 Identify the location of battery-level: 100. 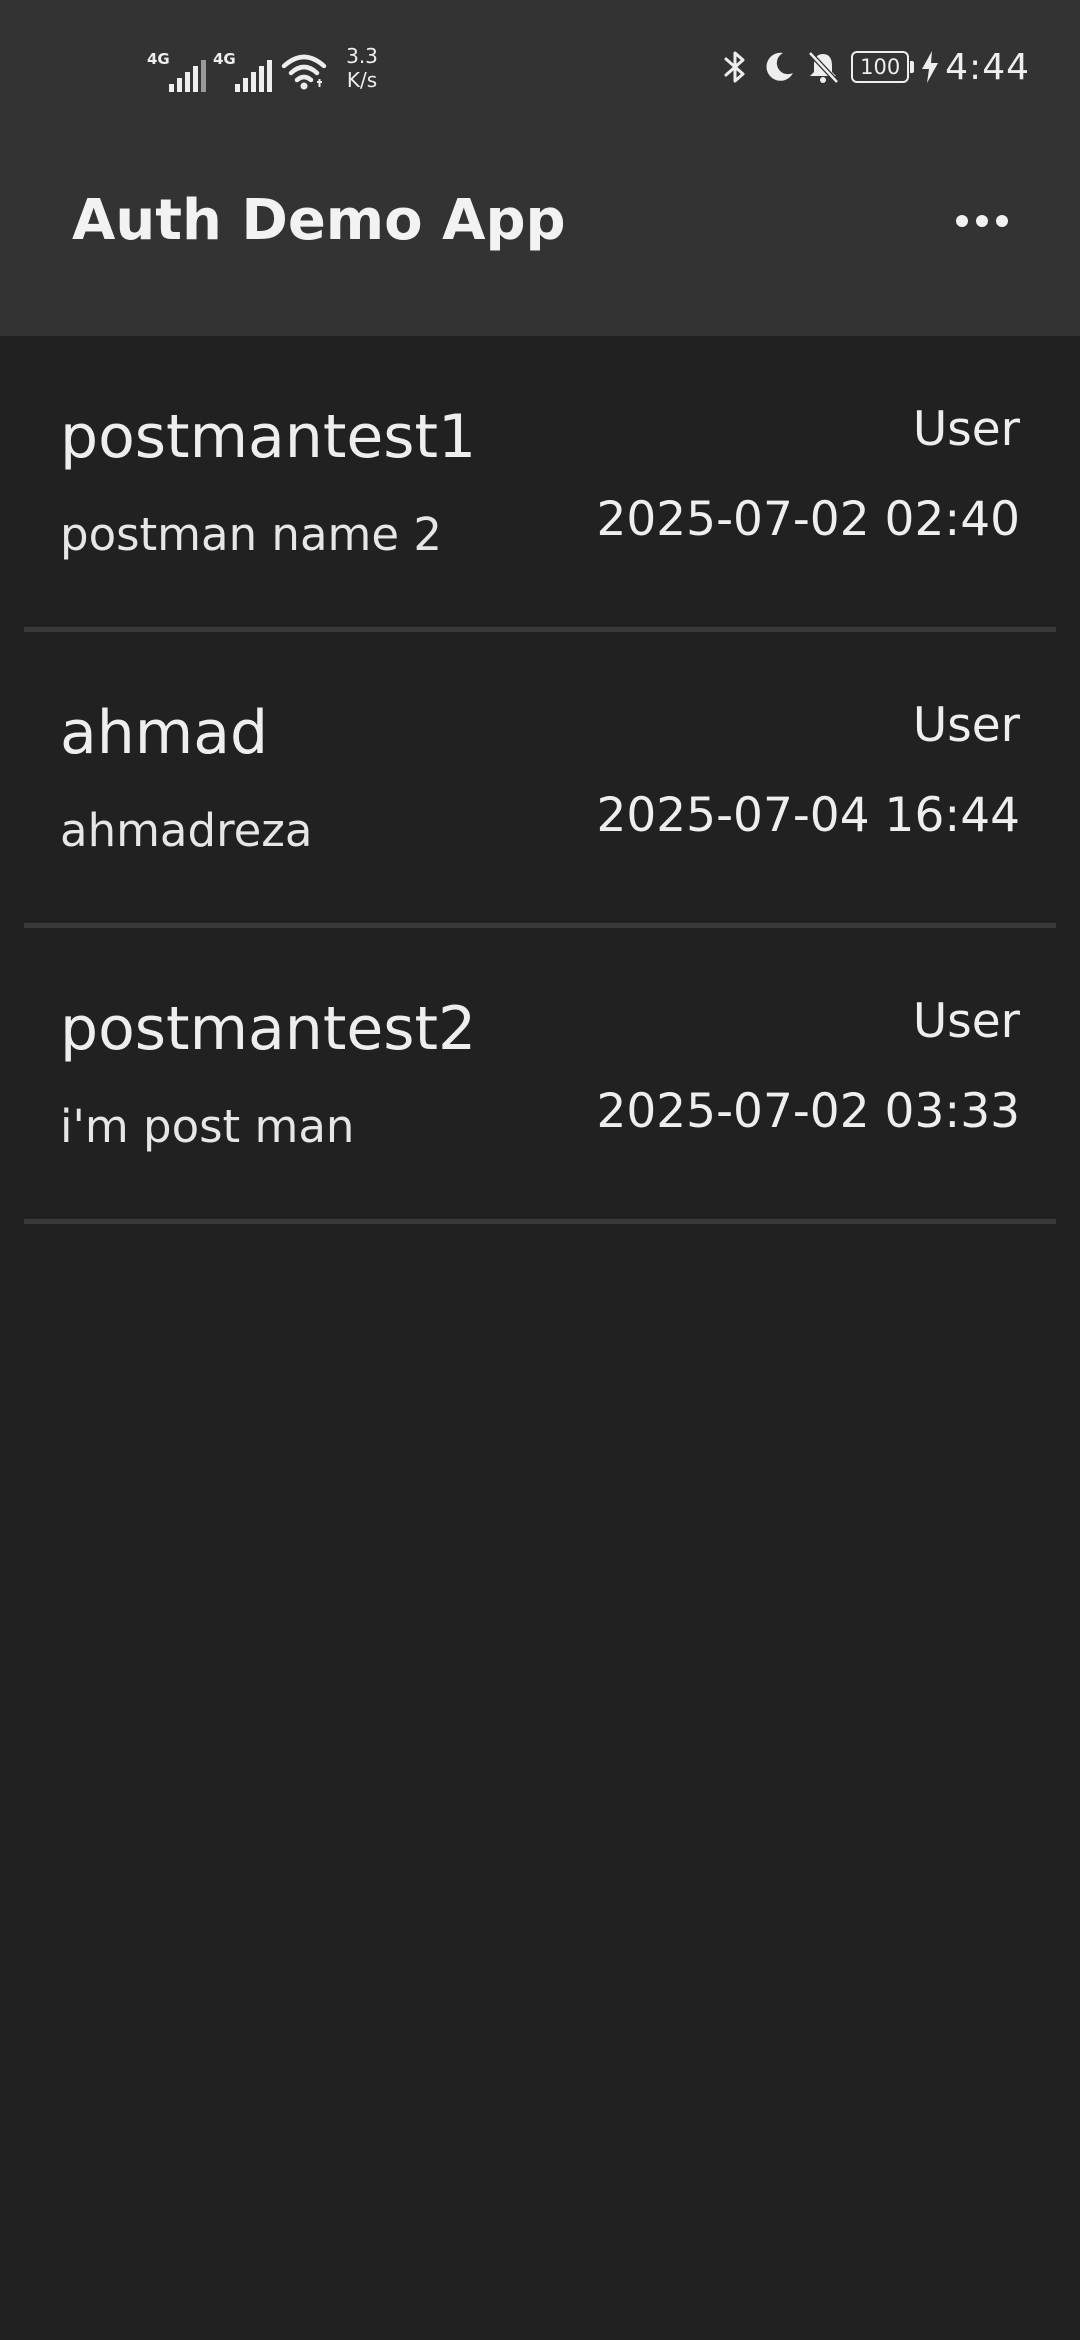
(880, 67).